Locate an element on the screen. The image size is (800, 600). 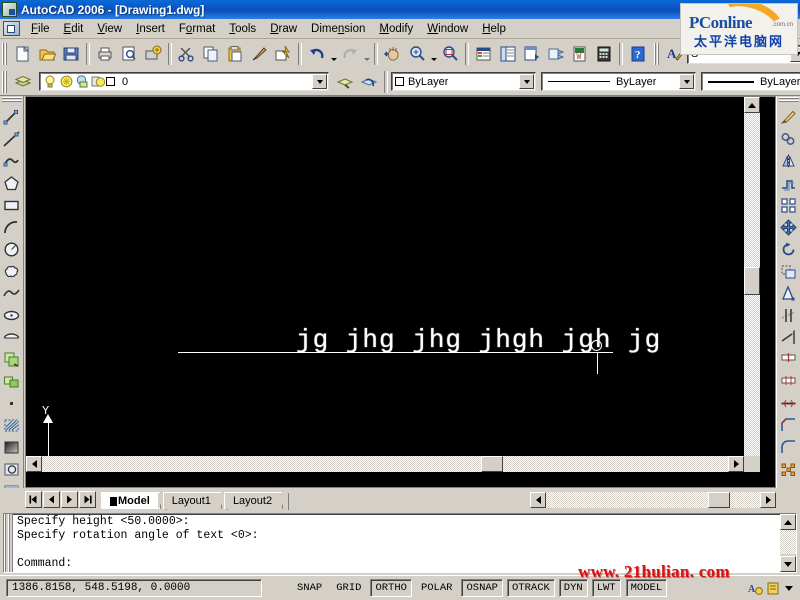
cmd-scroll-track is located at coordinates (788, 542).